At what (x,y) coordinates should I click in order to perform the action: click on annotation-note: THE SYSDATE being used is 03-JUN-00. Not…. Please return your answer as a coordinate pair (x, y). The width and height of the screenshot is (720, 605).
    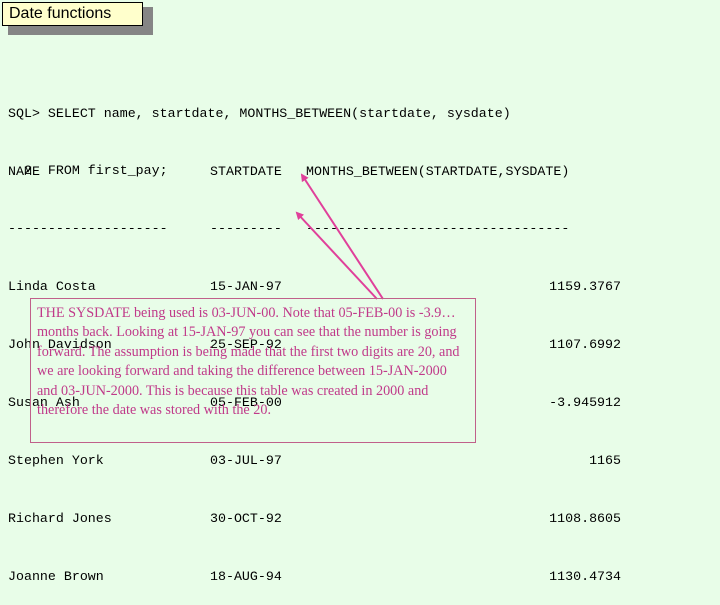
    Looking at the image, I should click on (253, 370).